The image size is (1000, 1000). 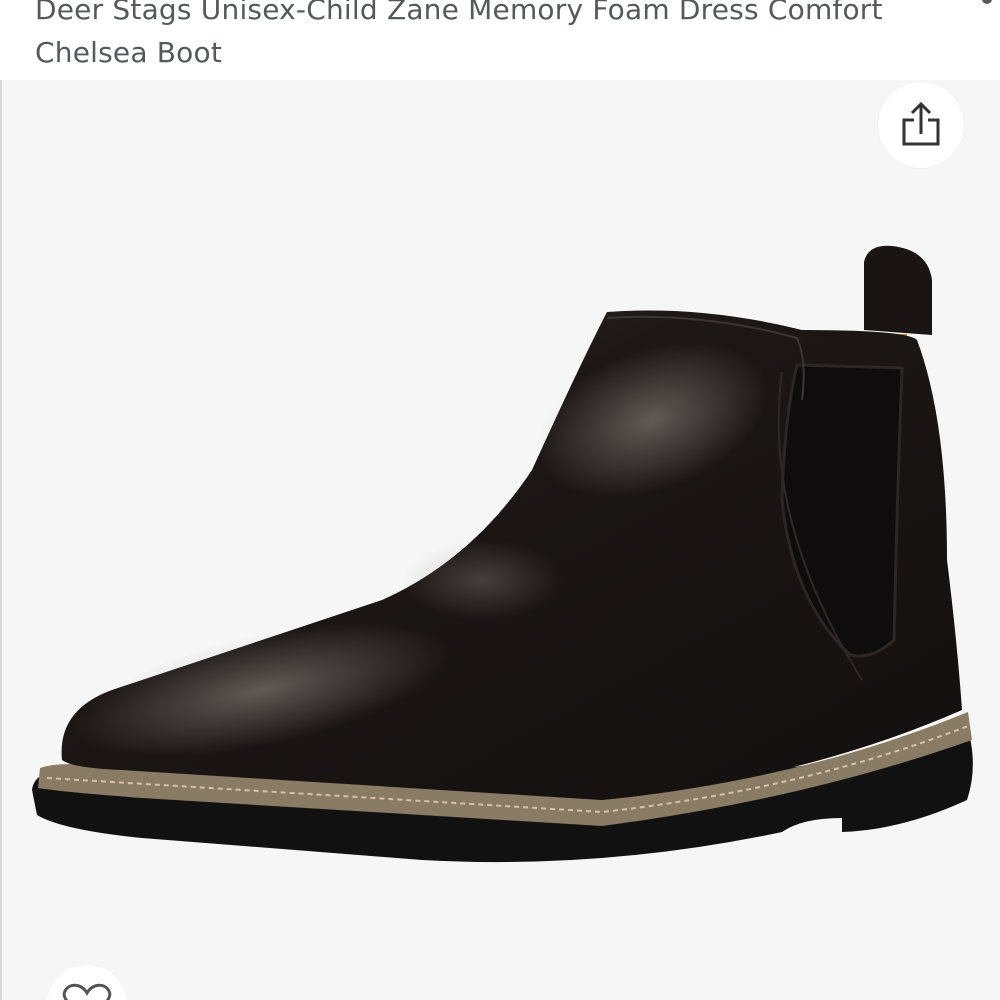 I want to click on wishlist-button, so click(x=87, y=982).